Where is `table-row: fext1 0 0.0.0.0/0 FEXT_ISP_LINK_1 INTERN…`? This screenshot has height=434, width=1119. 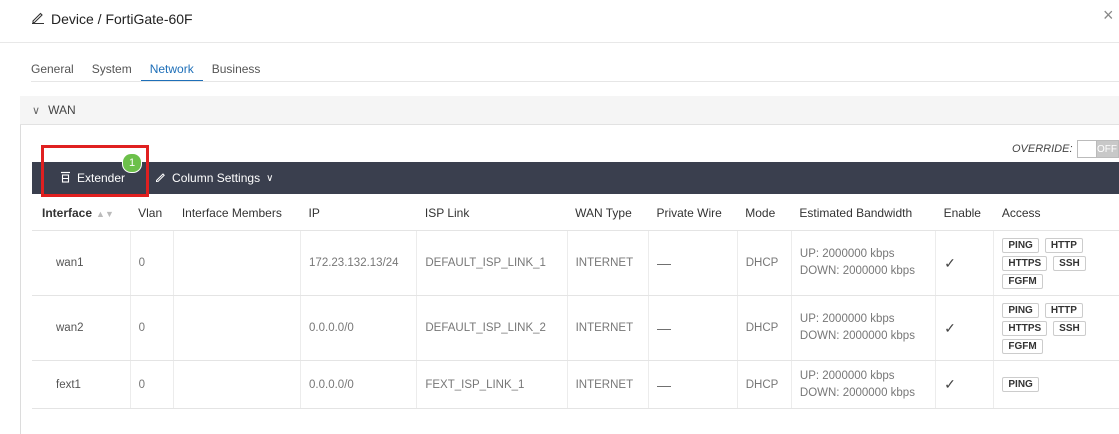 table-row: fext1 0 0.0.0.0/0 FEXT_ISP_LINK_1 INTERN… is located at coordinates (575, 384).